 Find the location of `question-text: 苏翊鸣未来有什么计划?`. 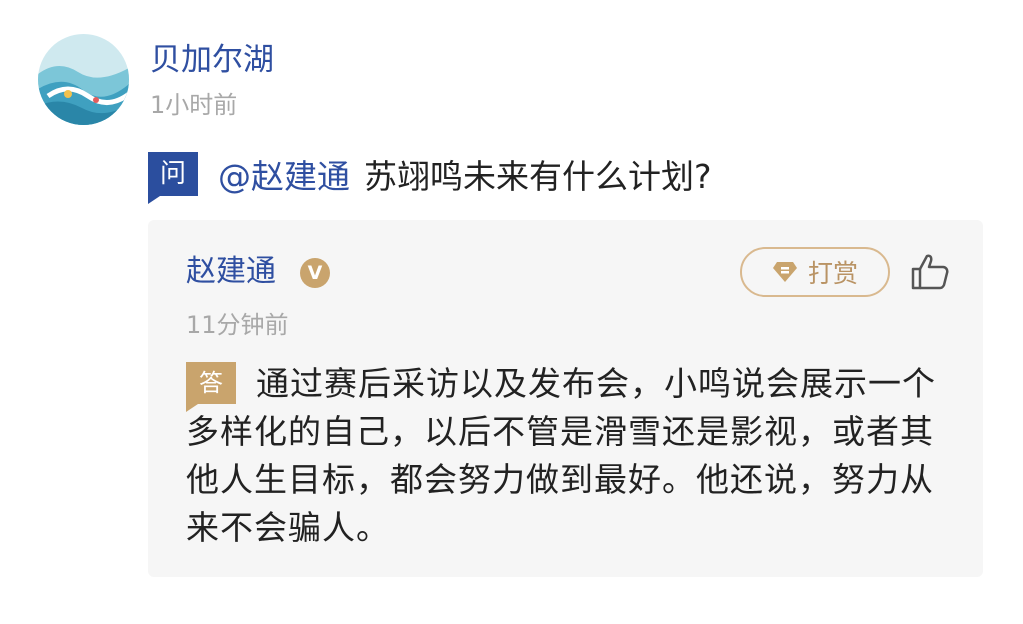

question-text: 苏翊鸣未来有什么计划? is located at coordinates (538, 176).